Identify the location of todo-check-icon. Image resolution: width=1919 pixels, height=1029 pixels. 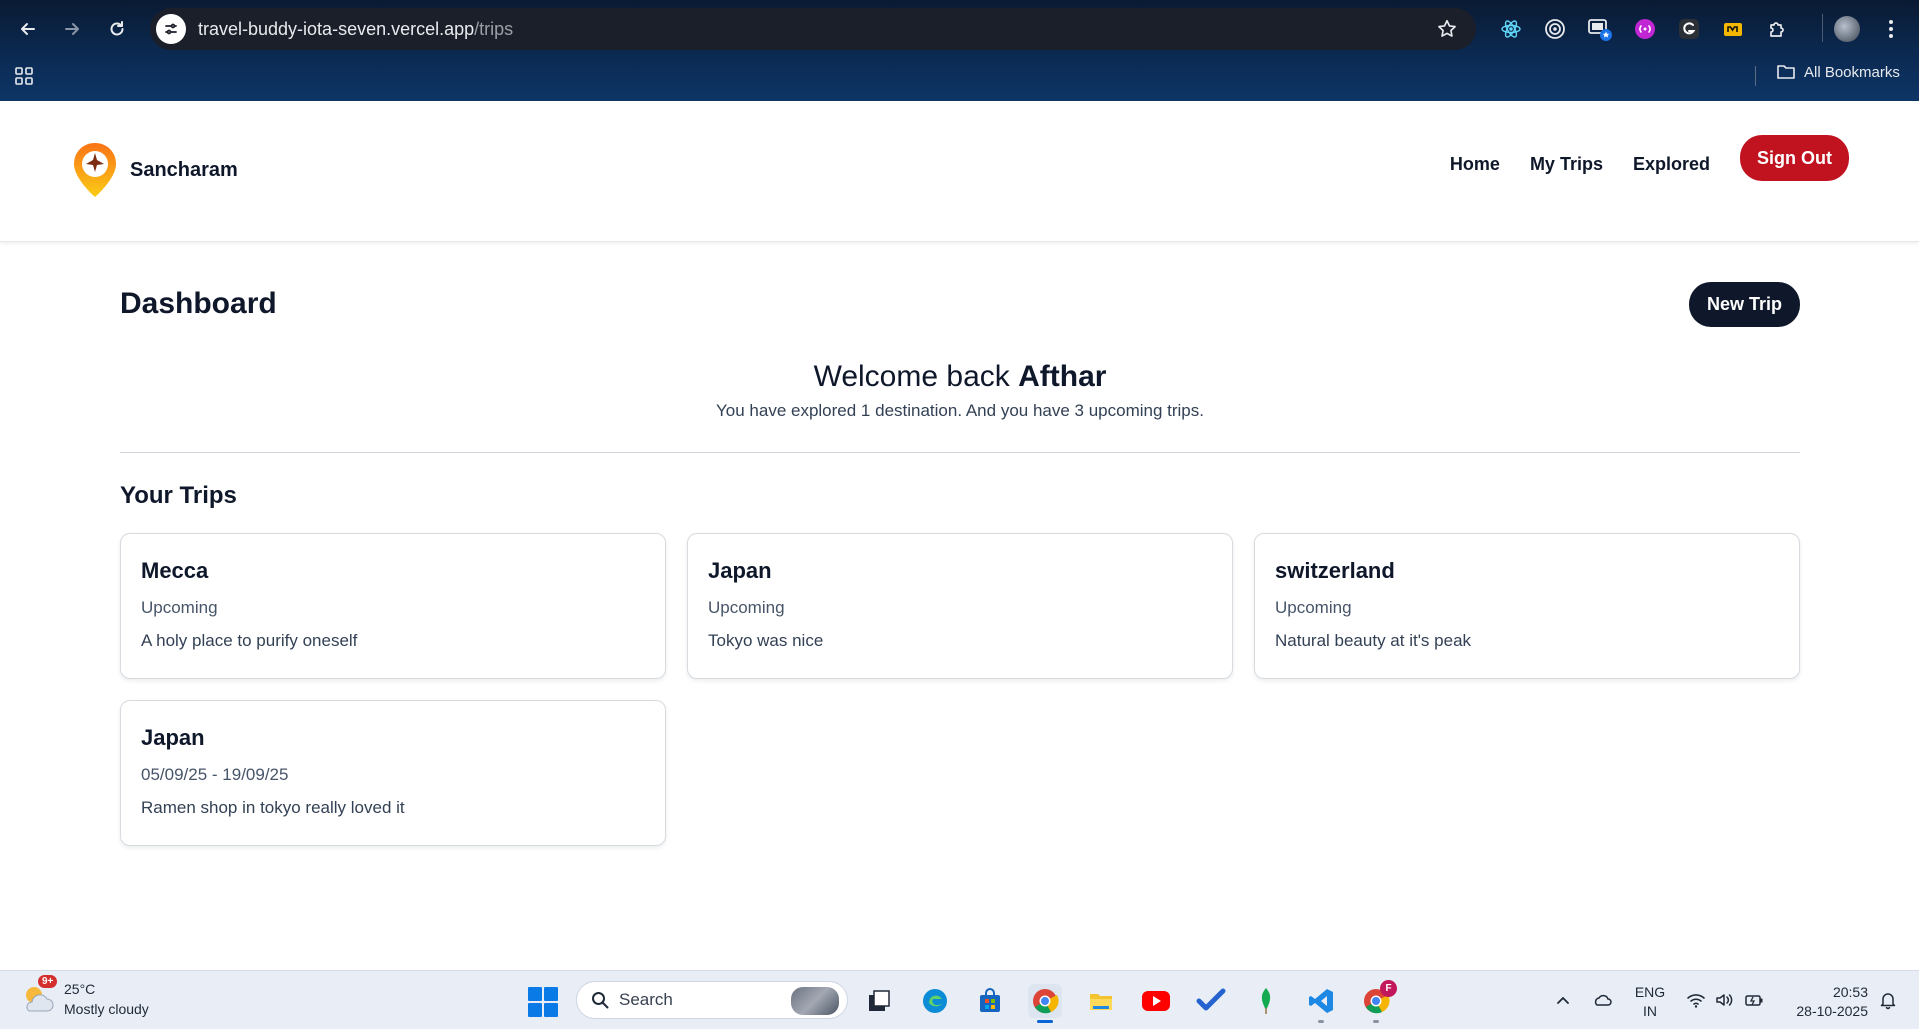
(1211, 1001).